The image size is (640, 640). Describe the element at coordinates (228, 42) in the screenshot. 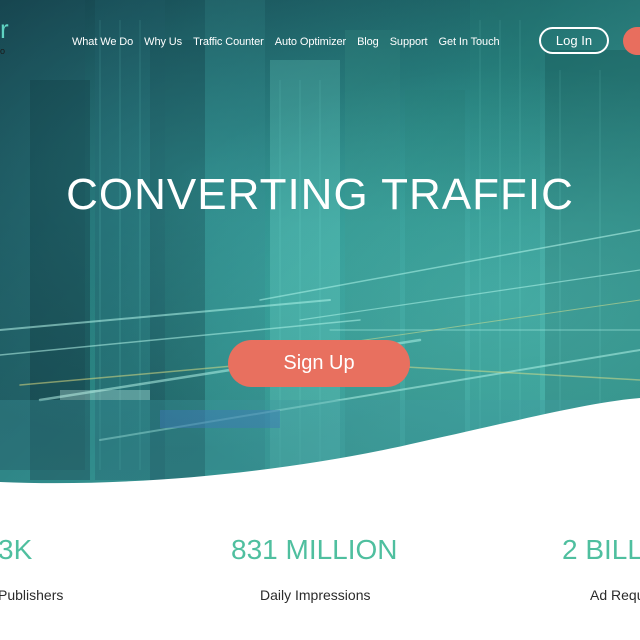

I see `nav-traffic-counter: Traffic Counter` at that location.